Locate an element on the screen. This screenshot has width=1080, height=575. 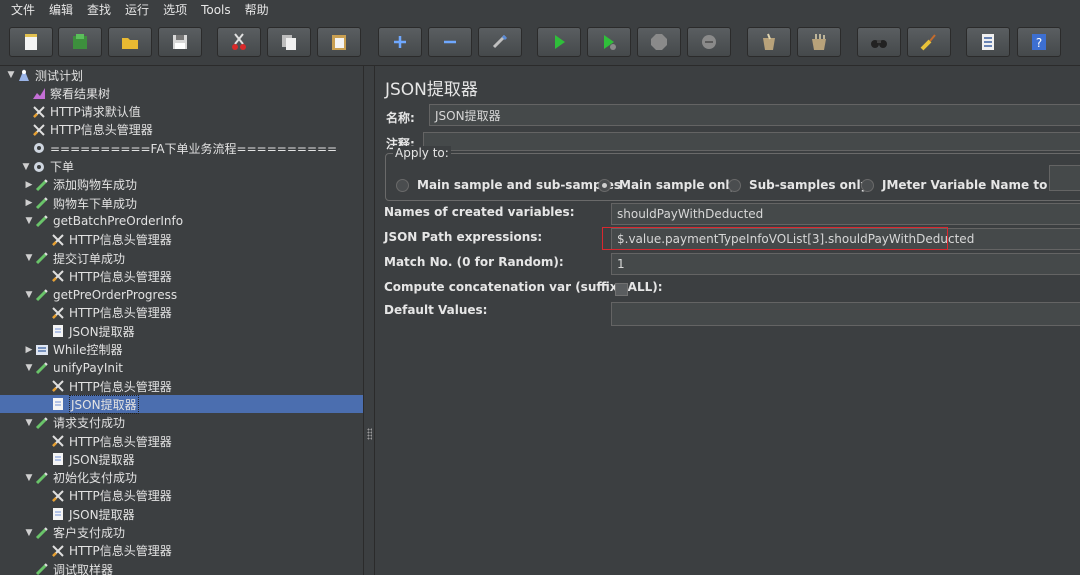
help-button: ? is located at coordinates (1039, 42).